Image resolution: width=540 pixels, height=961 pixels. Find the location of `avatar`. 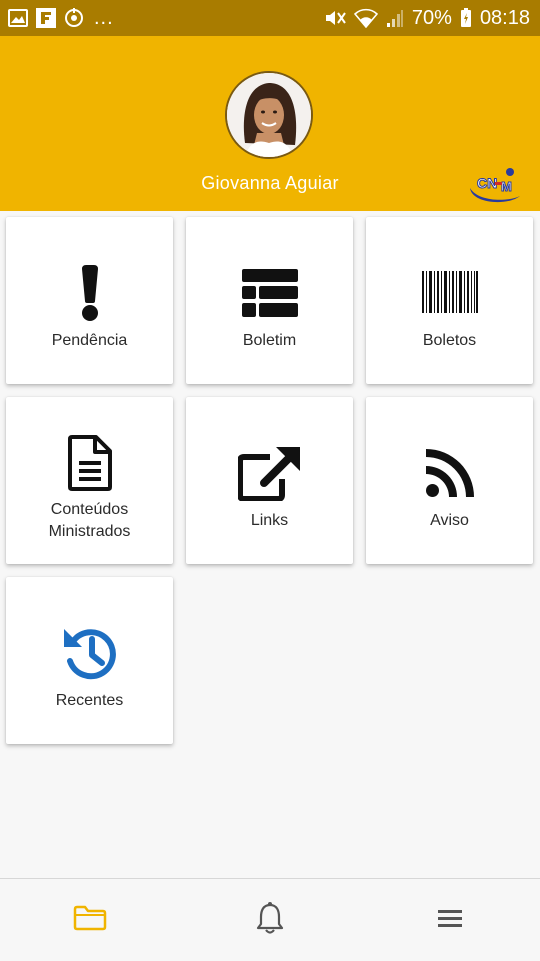

avatar is located at coordinates (269, 115).